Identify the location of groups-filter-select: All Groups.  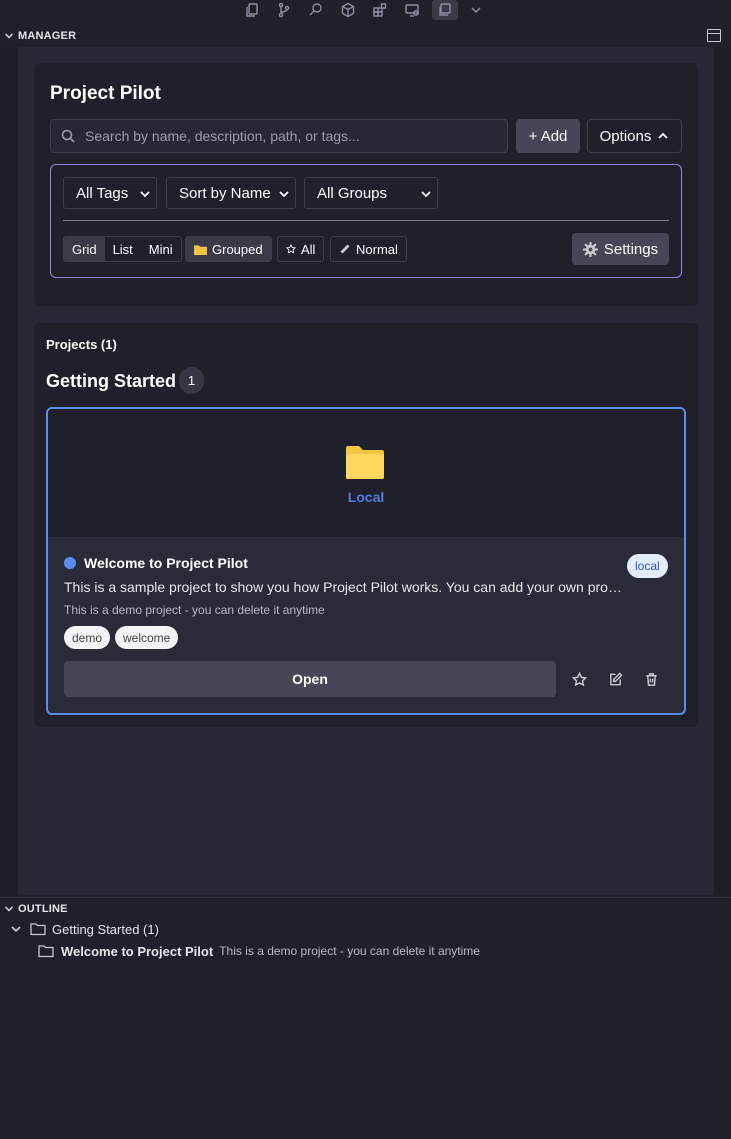
(371, 193).